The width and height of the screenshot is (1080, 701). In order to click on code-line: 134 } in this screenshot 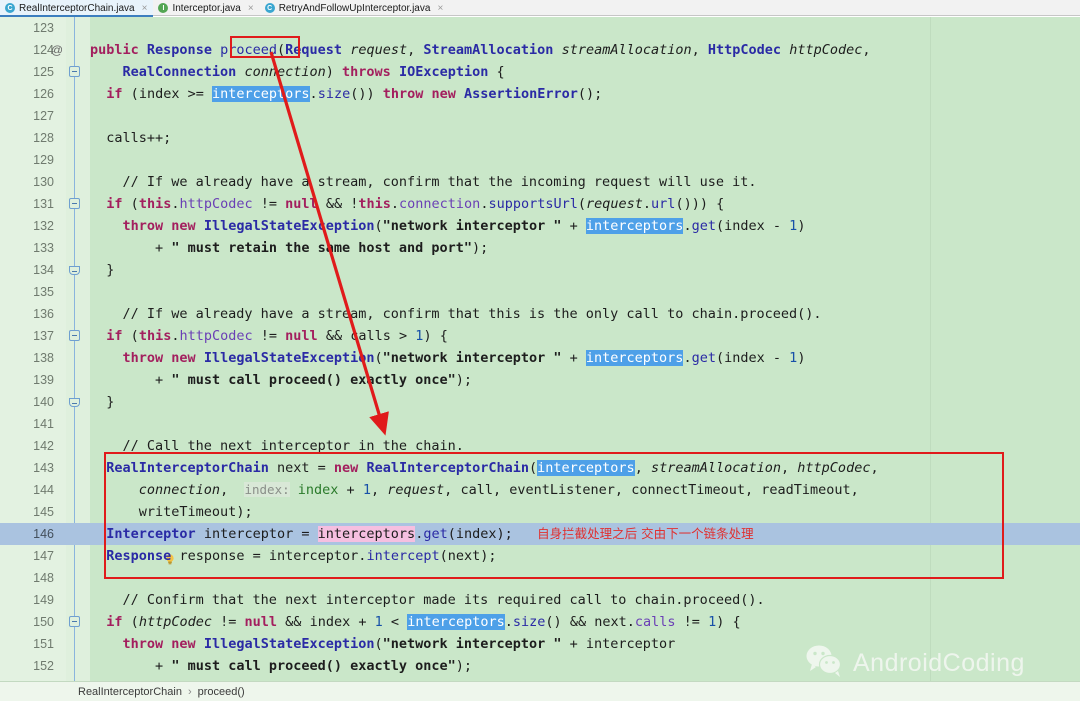, I will do `click(540, 270)`.